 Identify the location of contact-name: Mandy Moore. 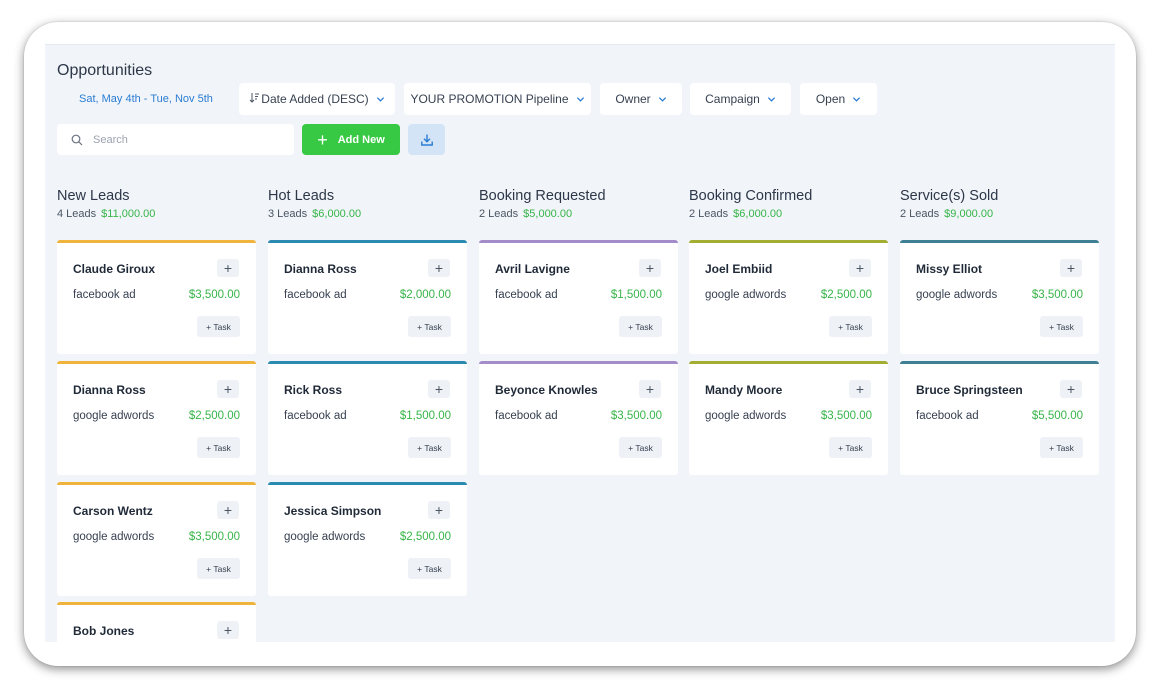
(744, 390).